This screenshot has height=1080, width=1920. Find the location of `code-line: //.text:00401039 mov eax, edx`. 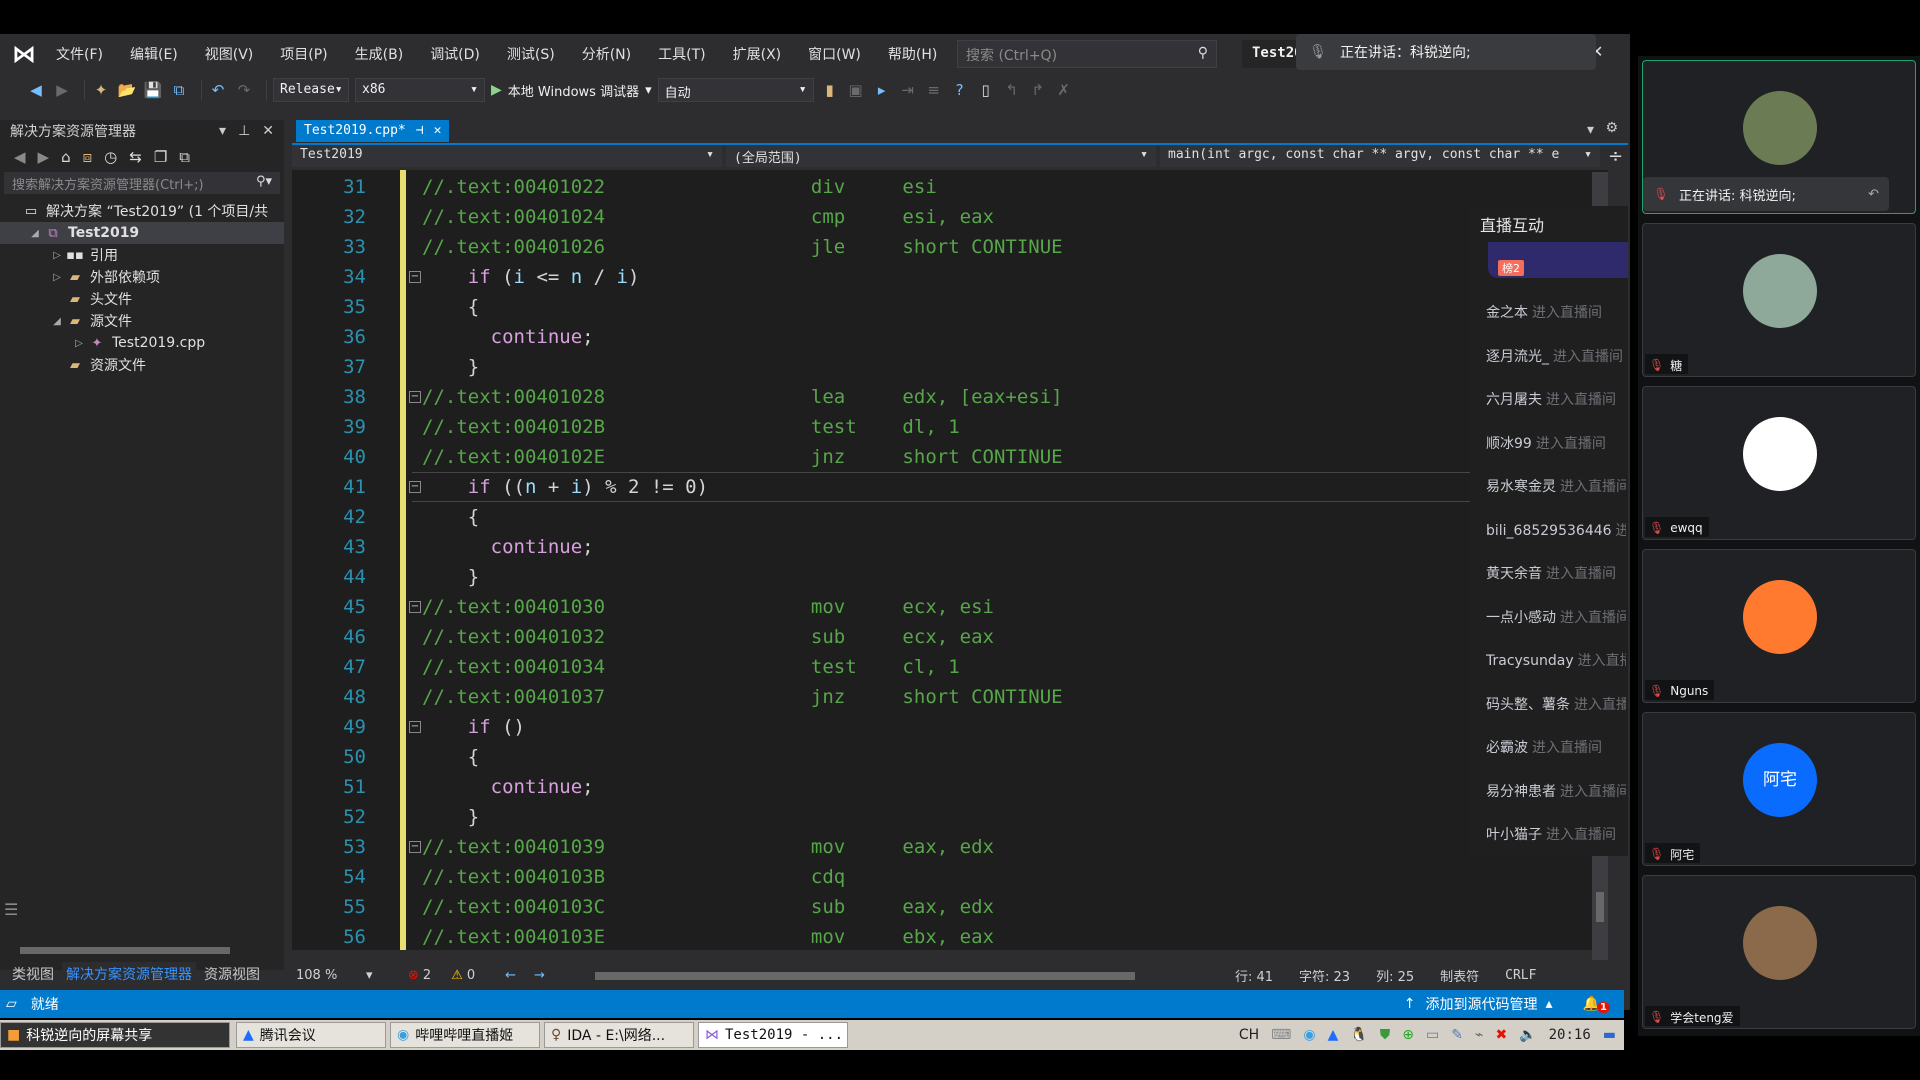

code-line: //.text:00401039 mov eax, edx is located at coordinates (708, 847).